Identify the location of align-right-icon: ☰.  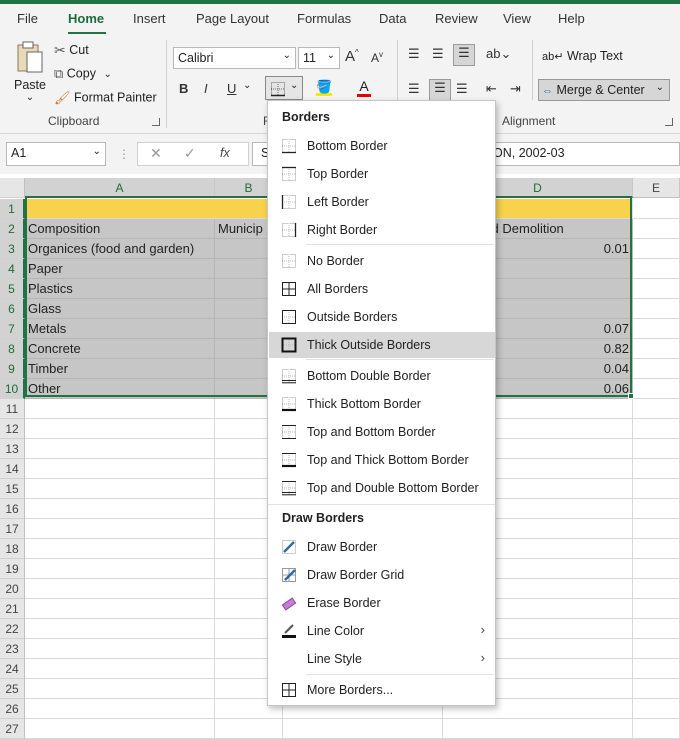
(462, 89).